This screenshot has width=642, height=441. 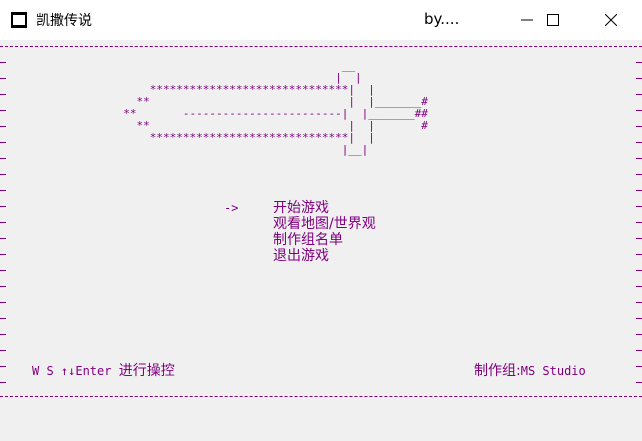 I want to click on credit-value: MS Studio, so click(x=553, y=371).